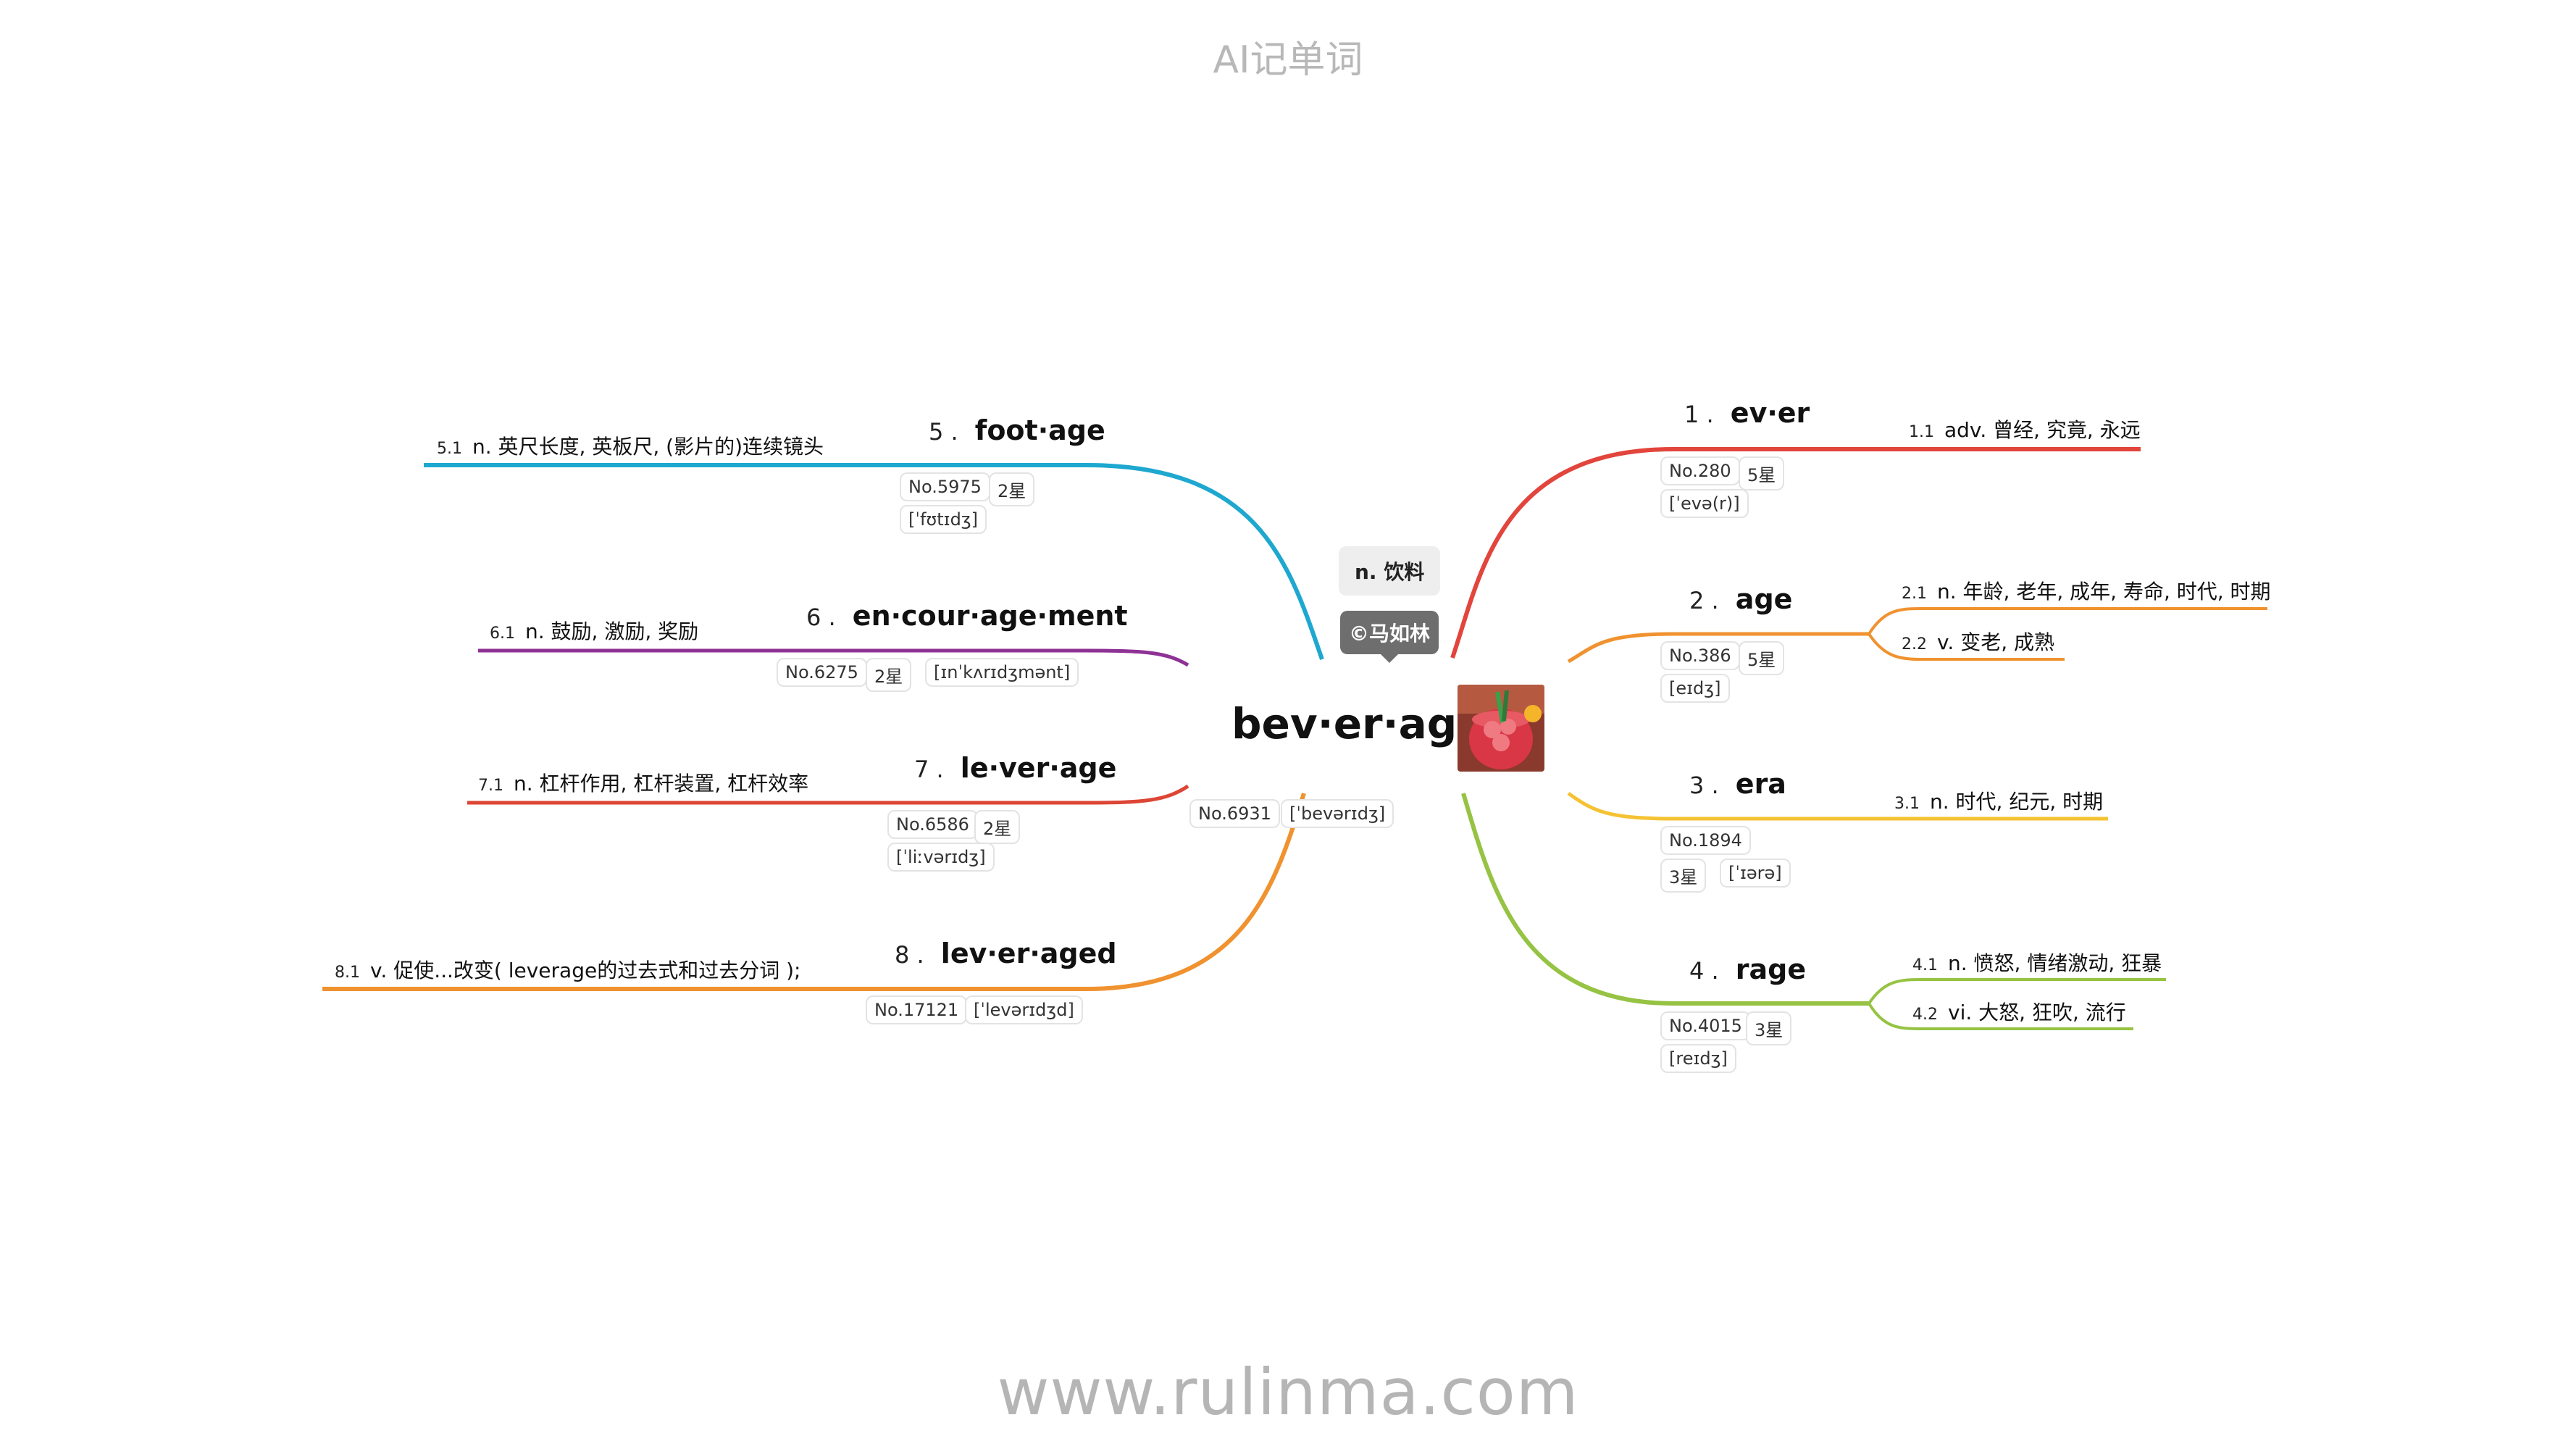 The width and height of the screenshot is (2576, 1449). What do you see at coordinates (2037, 1012) in the screenshot?
I see `definition-text: vi. 大怒, 狂吹, 流行` at bounding box center [2037, 1012].